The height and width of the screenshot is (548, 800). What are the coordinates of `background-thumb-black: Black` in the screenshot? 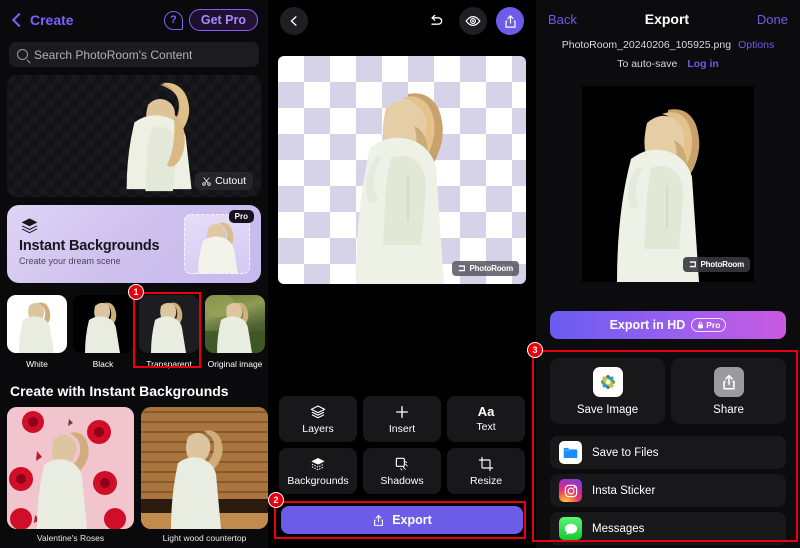 It's located at (103, 332).